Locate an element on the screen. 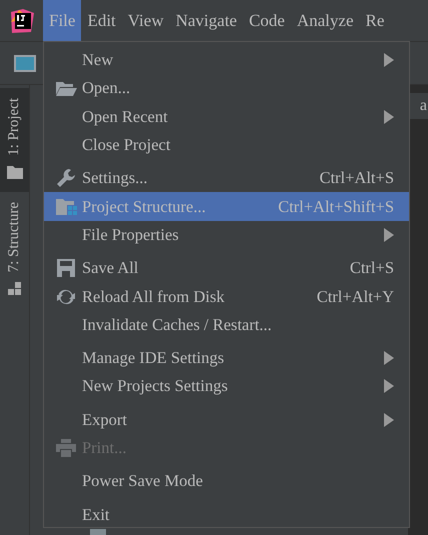 Image resolution: width=428 pixels, height=535 pixels. menu-item: New is located at coordinates (226, 60).